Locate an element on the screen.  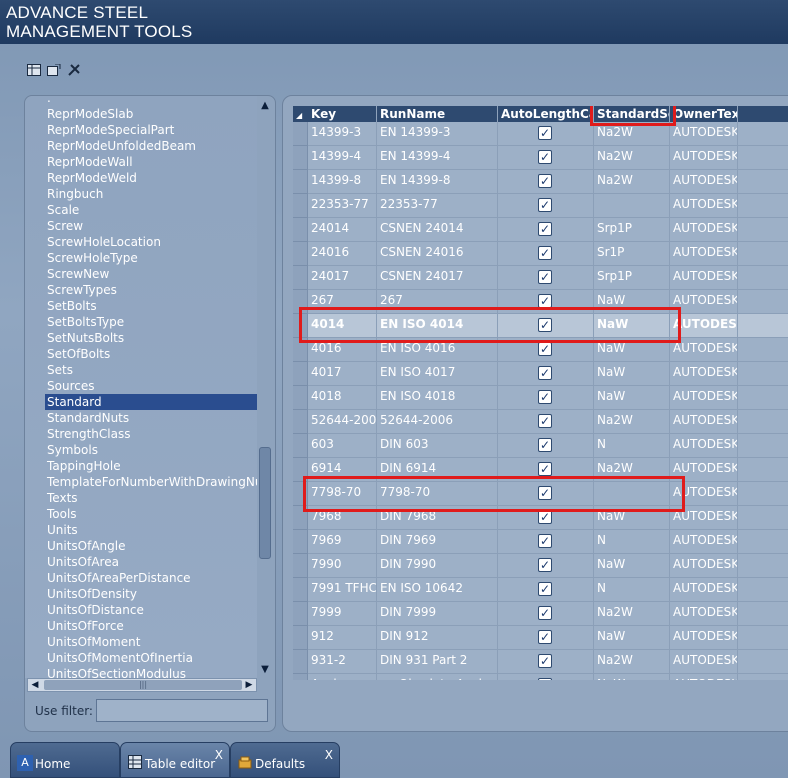
table-row: 14399-3 EN 14399-3 ✓ Na2W AUTODESK is located at coordinates (540, 134).